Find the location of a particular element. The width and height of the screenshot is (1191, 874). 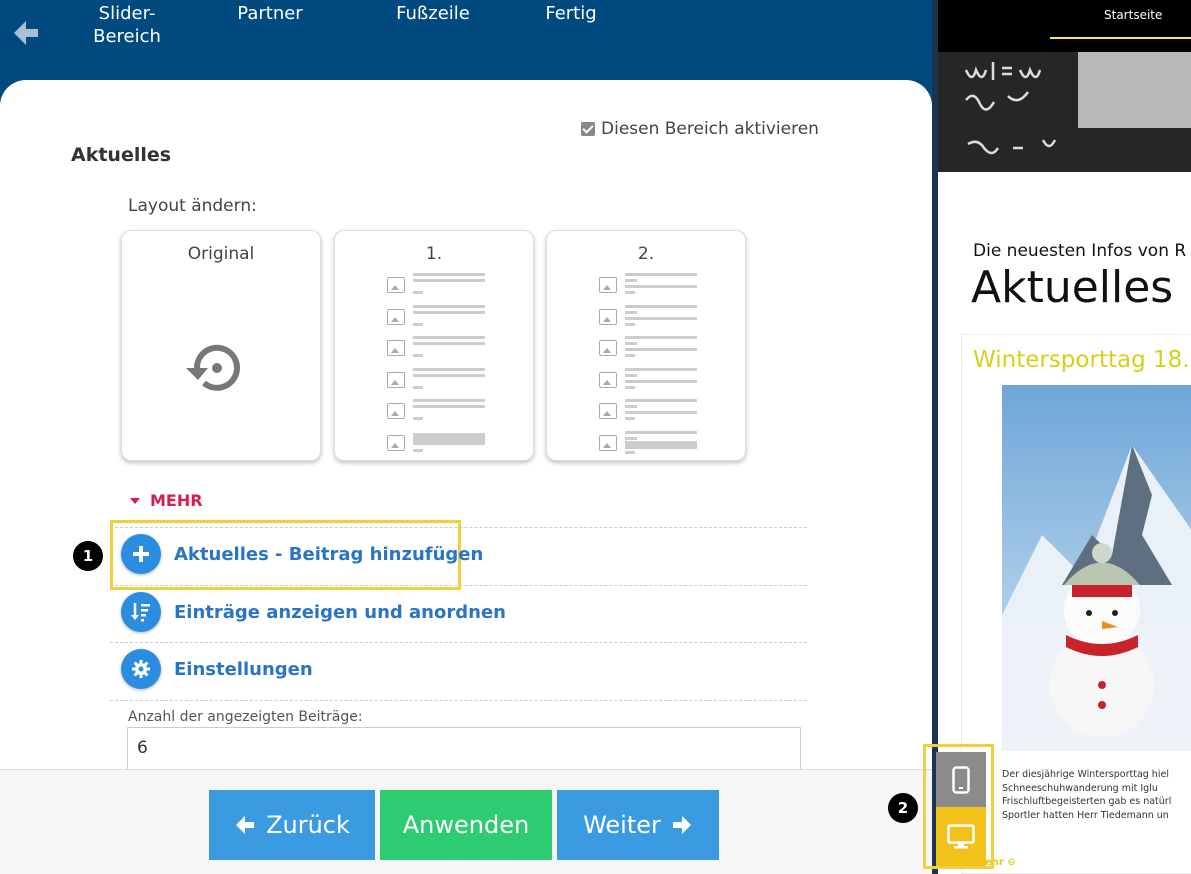

back-button: Zurück is located at coordinates (292, 825).